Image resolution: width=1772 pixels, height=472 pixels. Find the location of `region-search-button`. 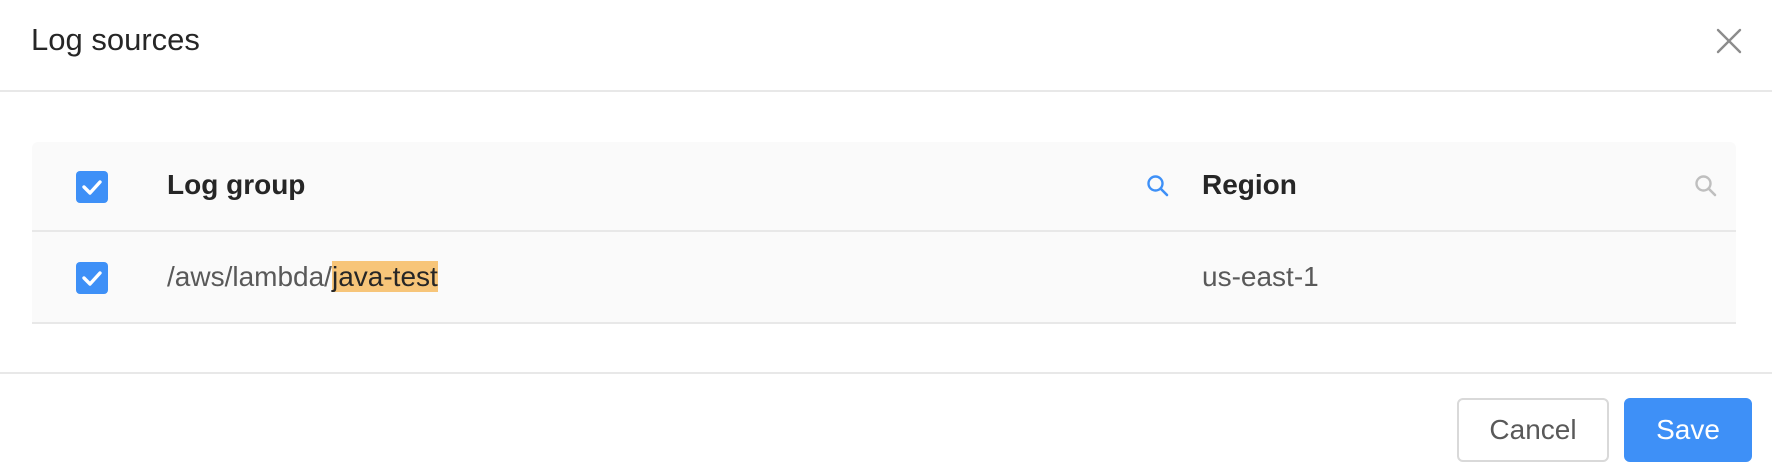

region-search-button is located at coordinates (1706, 186).